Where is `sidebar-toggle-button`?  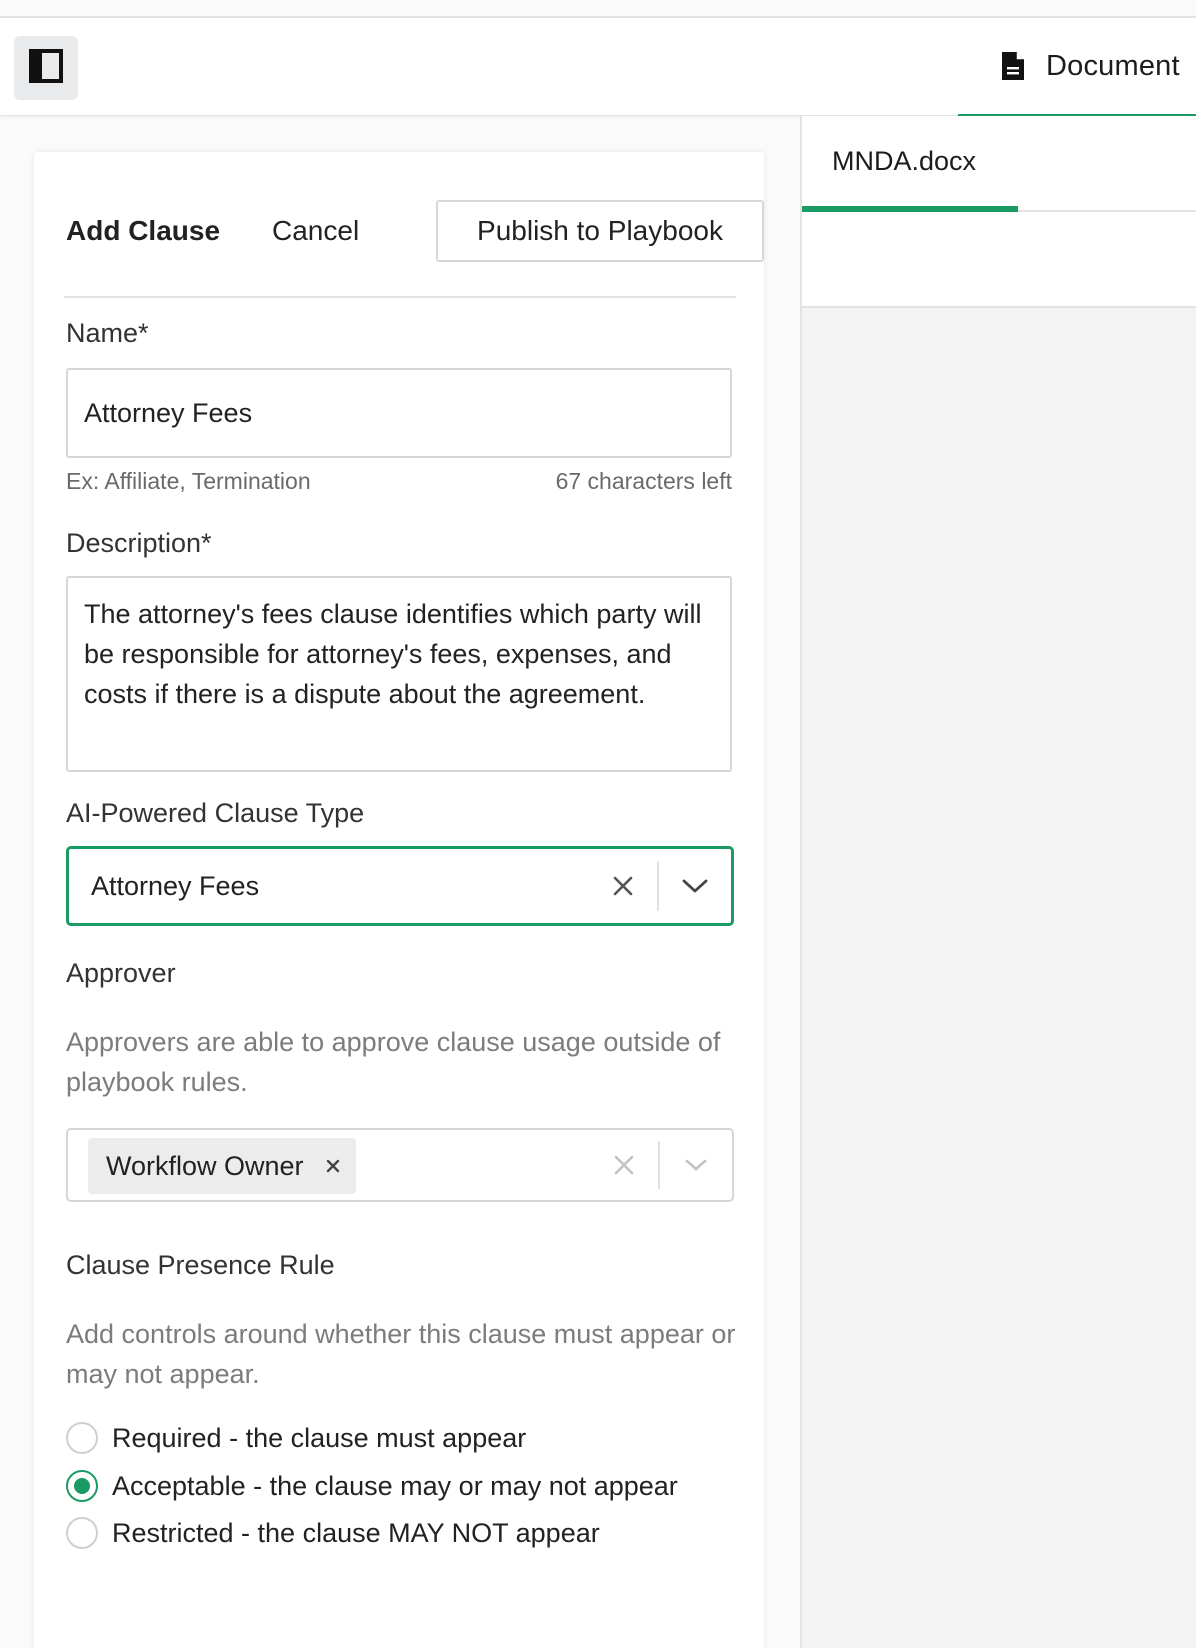
sidebar-toggle-button is located at coordinates (46, 68).